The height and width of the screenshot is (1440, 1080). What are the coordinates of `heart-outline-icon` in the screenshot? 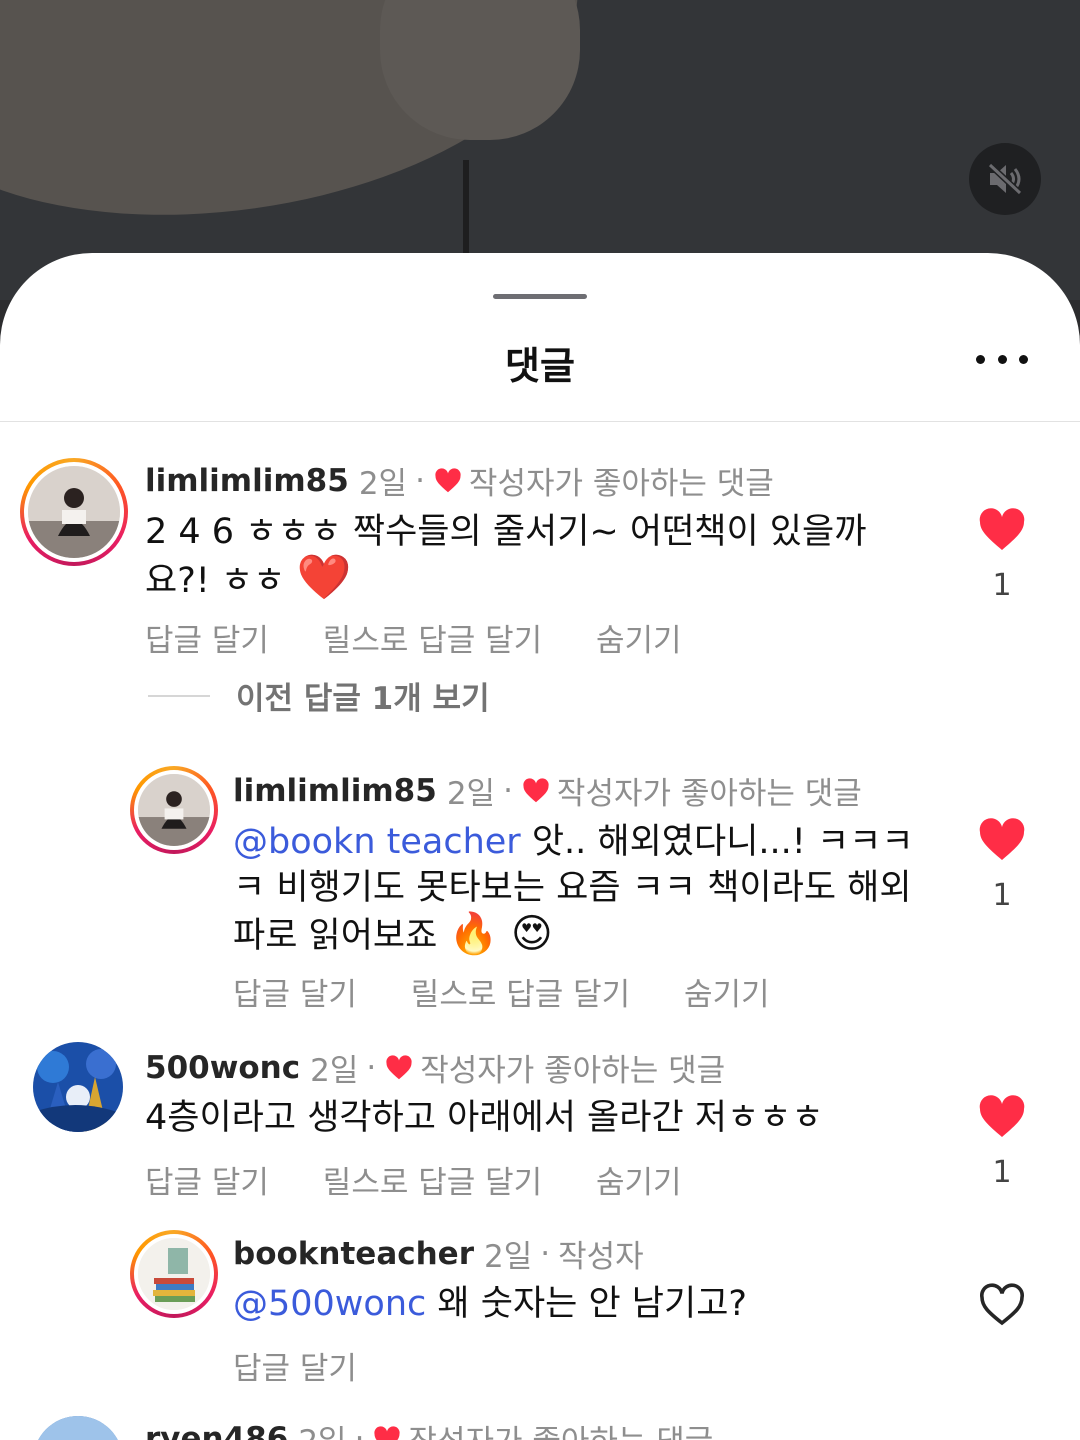 It's located at (1002, 1304).